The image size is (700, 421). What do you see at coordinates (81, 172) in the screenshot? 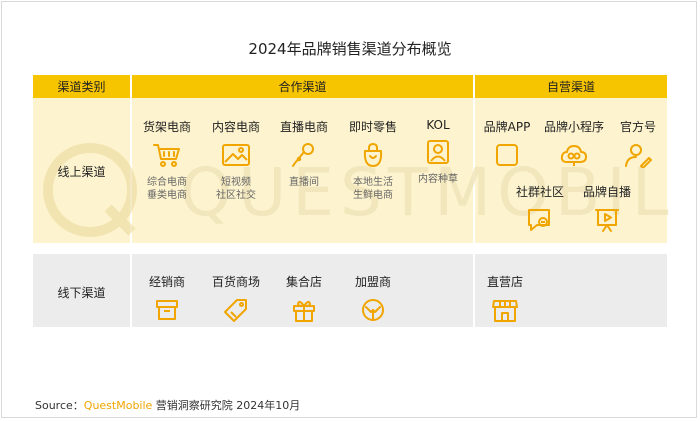
I see `row-label-online: 线上渠道` at bounding box center [81, 172].